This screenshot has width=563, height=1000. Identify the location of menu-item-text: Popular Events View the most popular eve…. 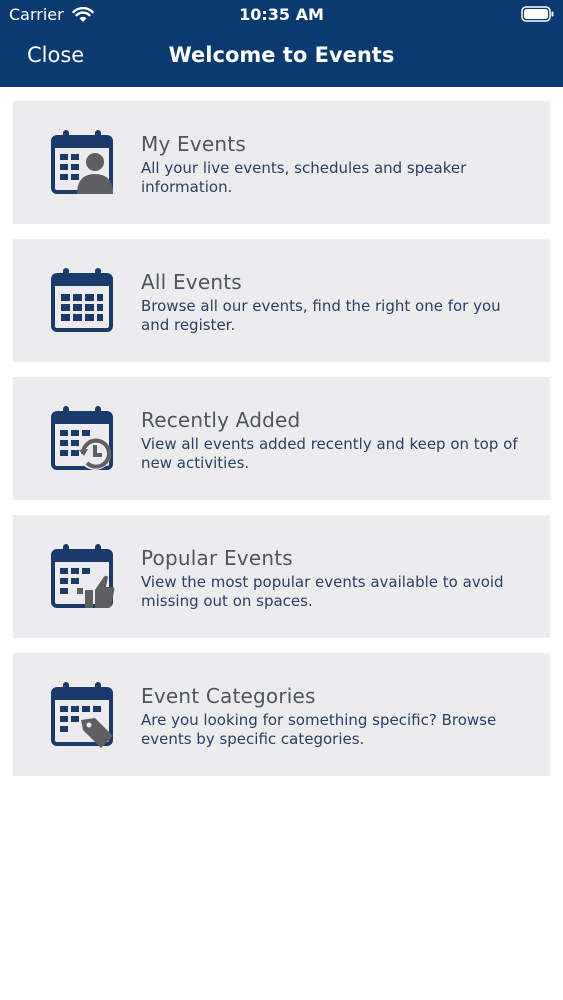
(335, 578).